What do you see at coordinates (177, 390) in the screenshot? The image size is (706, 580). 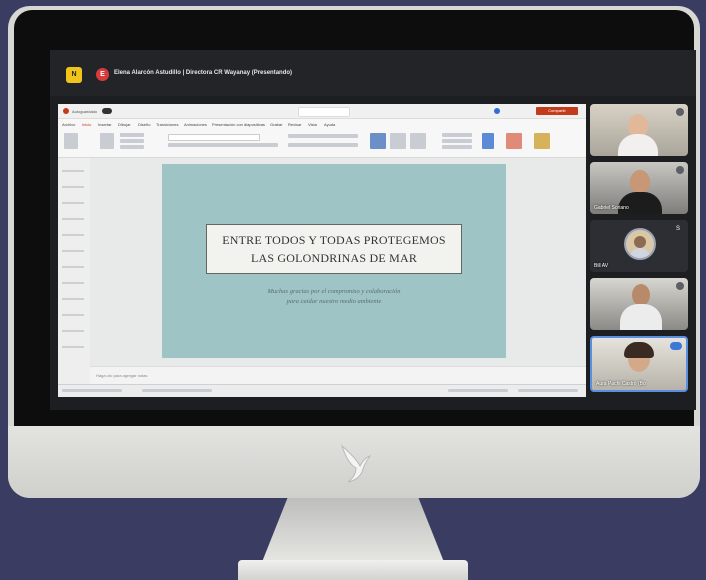 I see `accessibility-status` at bounding box center [177, 390].